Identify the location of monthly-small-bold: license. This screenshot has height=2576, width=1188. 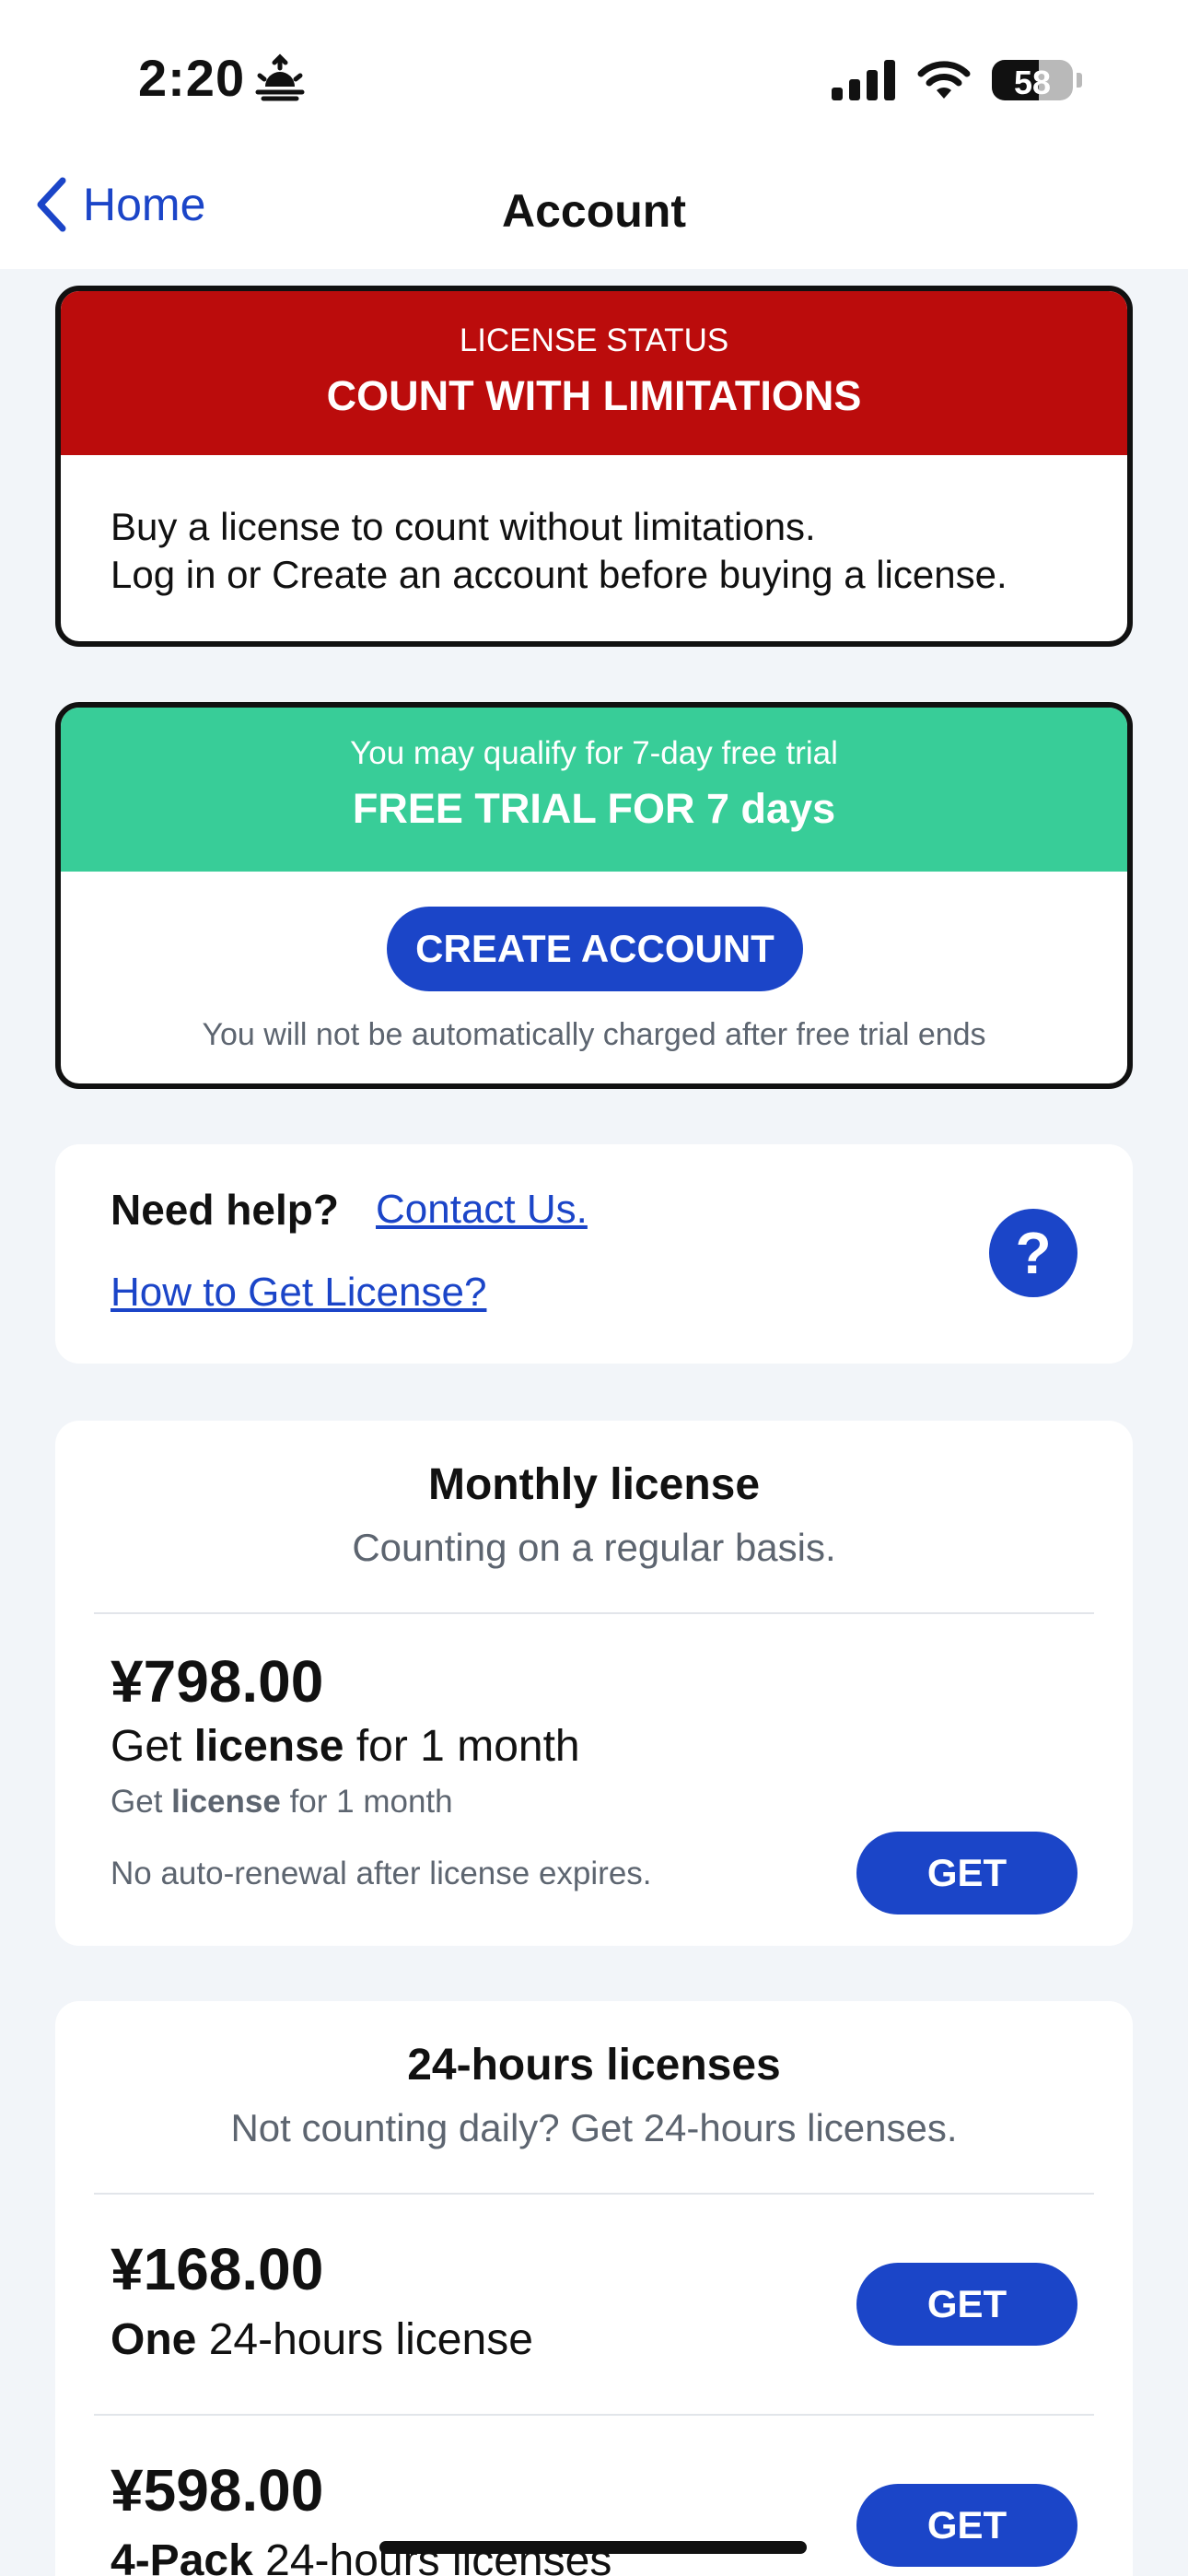
(226, 1802).